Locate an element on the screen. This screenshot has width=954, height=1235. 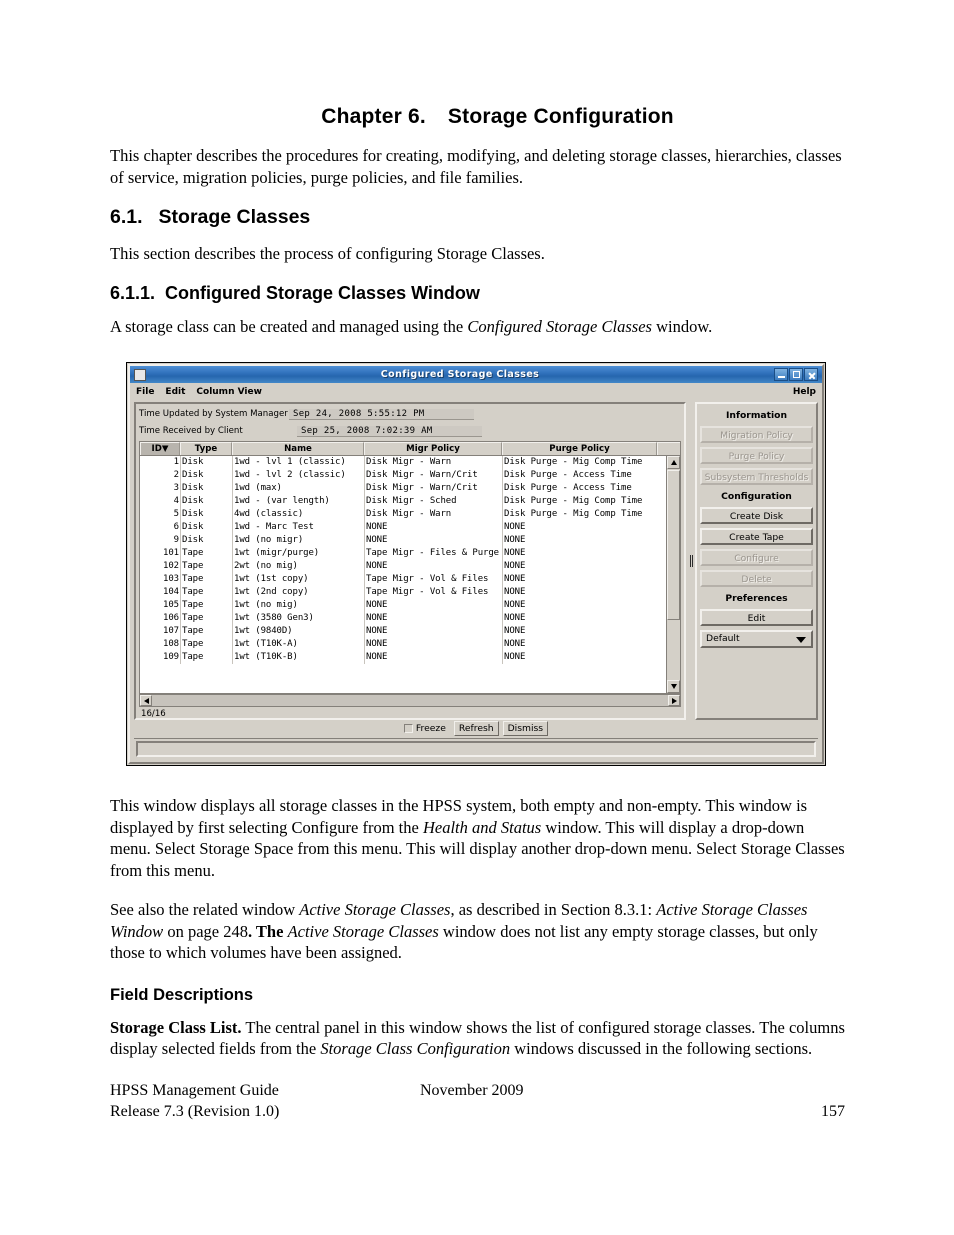
table-row: 108 Tape 1wt (T10K-A) NONE NONE is located at coordinates (403, 644).